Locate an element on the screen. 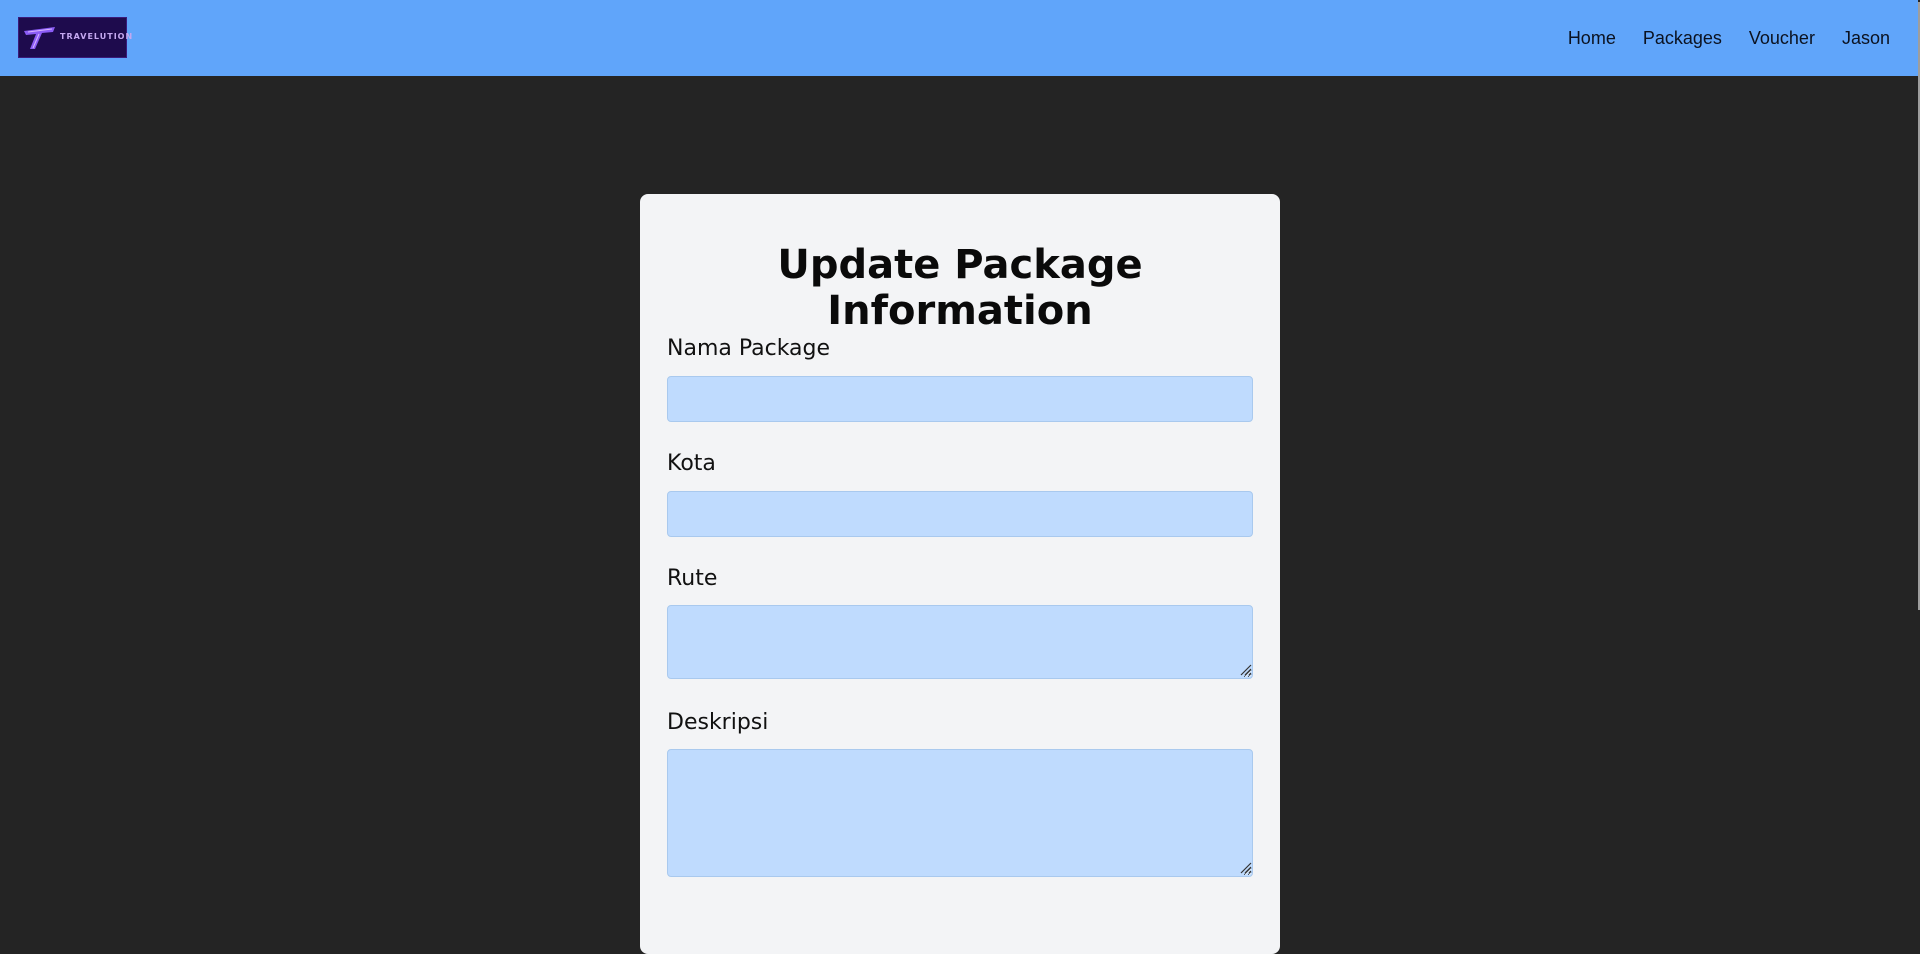  main-nav: Home Packages Voucher Jason is located at coordinates (1715, 38).